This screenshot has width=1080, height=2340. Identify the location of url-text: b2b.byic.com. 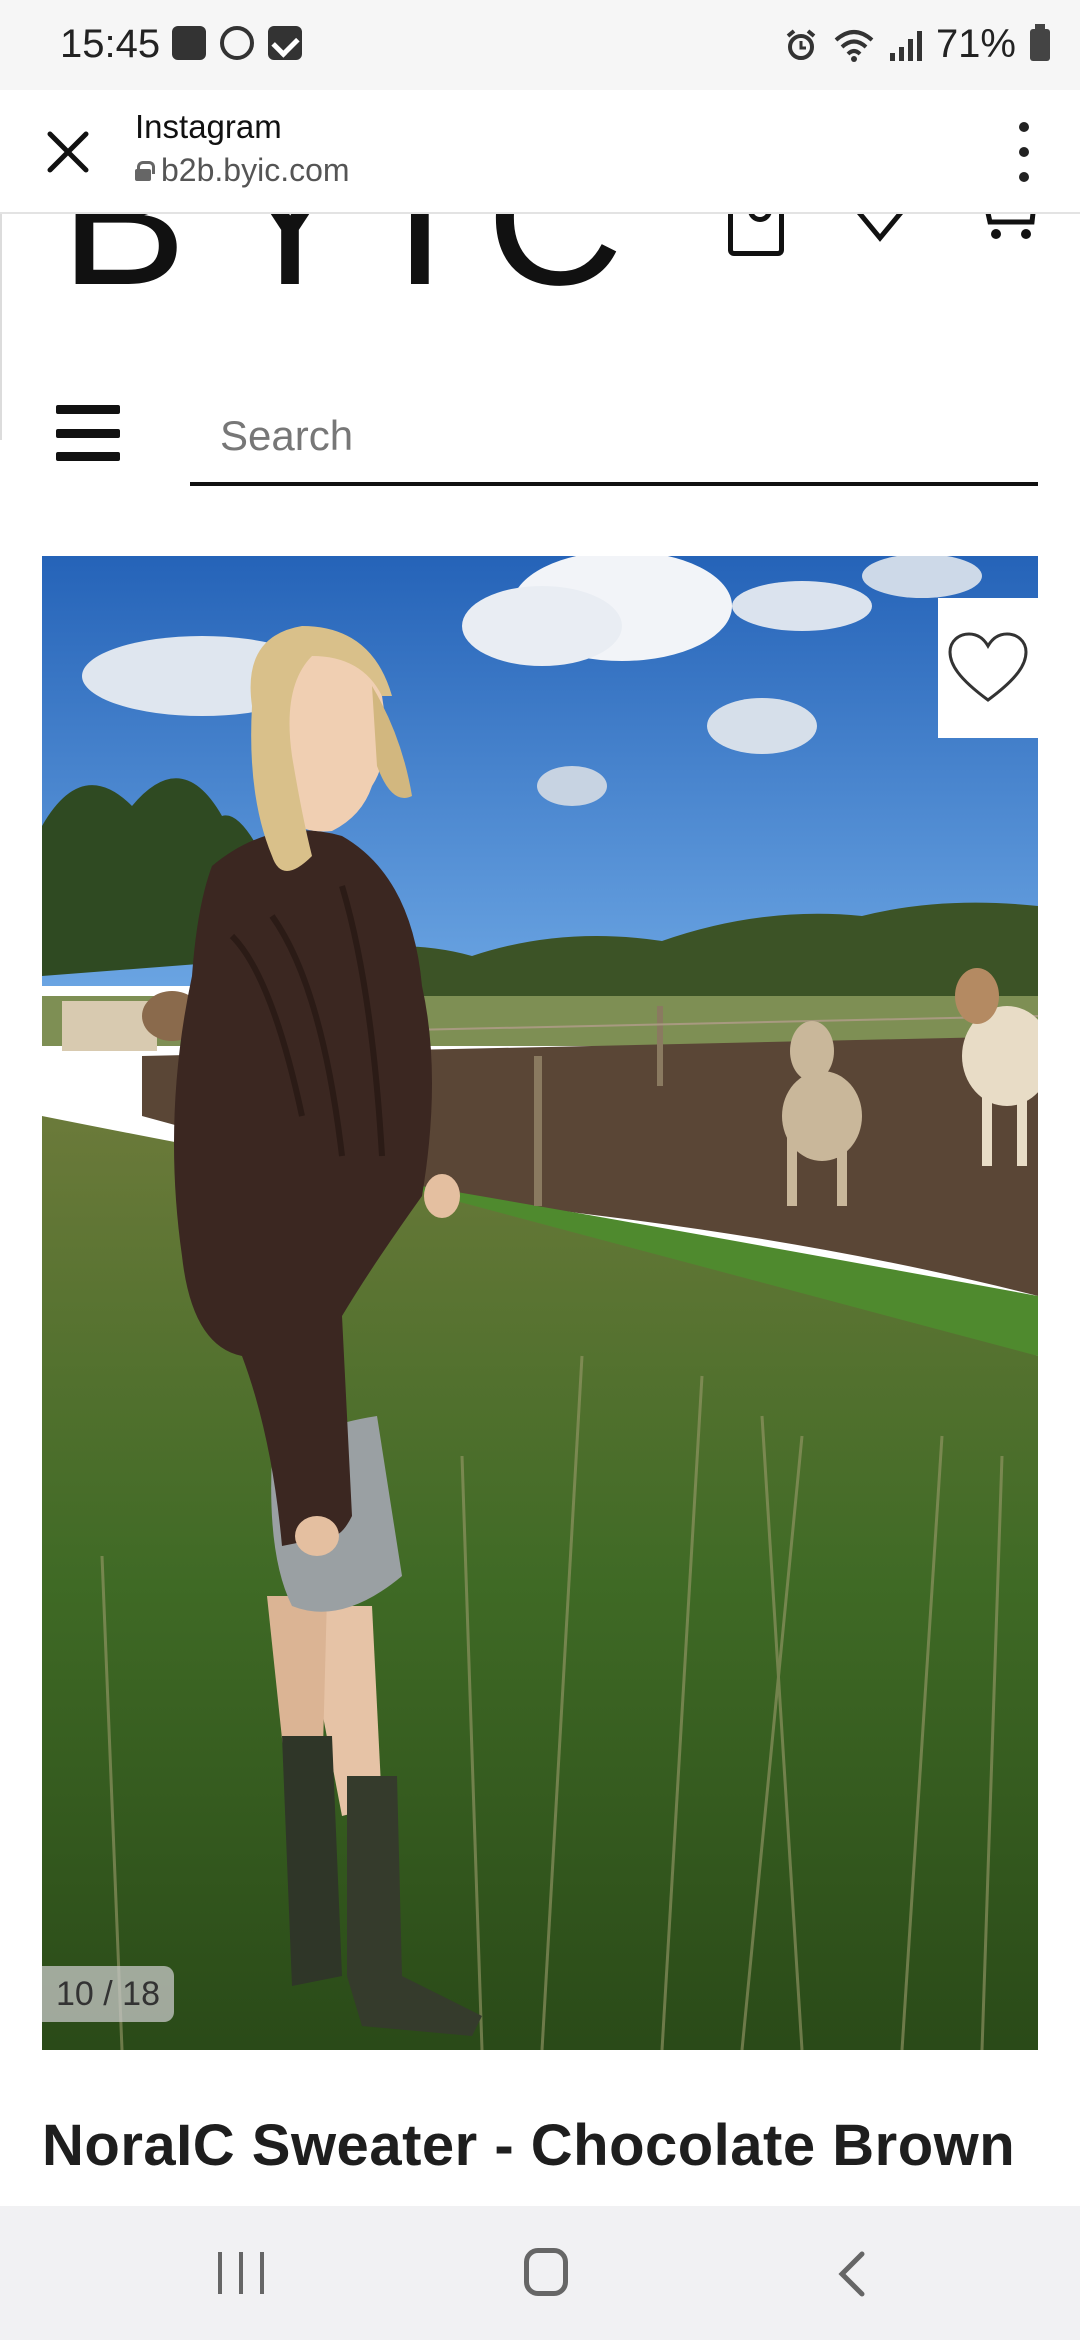
(255, 170).